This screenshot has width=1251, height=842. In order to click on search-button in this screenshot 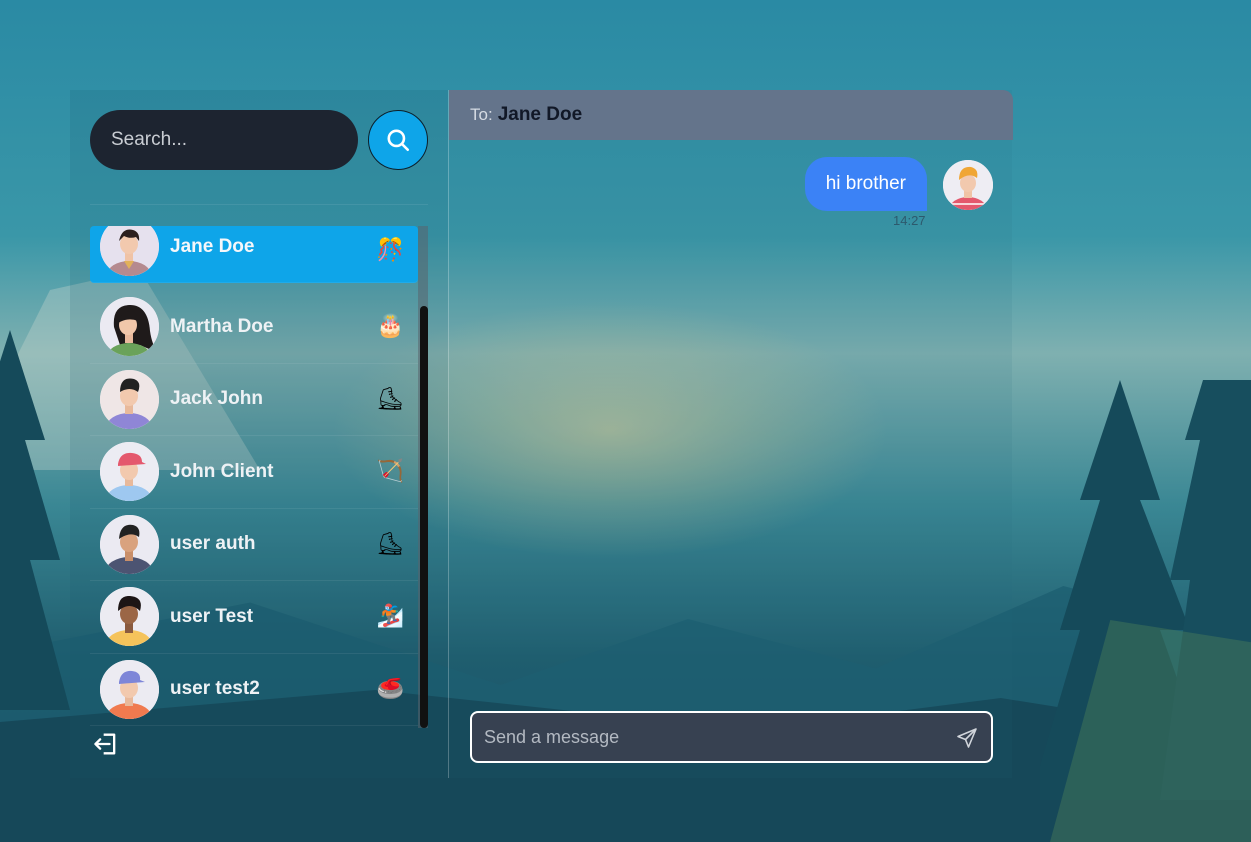, I will do `click(398, 140)`.